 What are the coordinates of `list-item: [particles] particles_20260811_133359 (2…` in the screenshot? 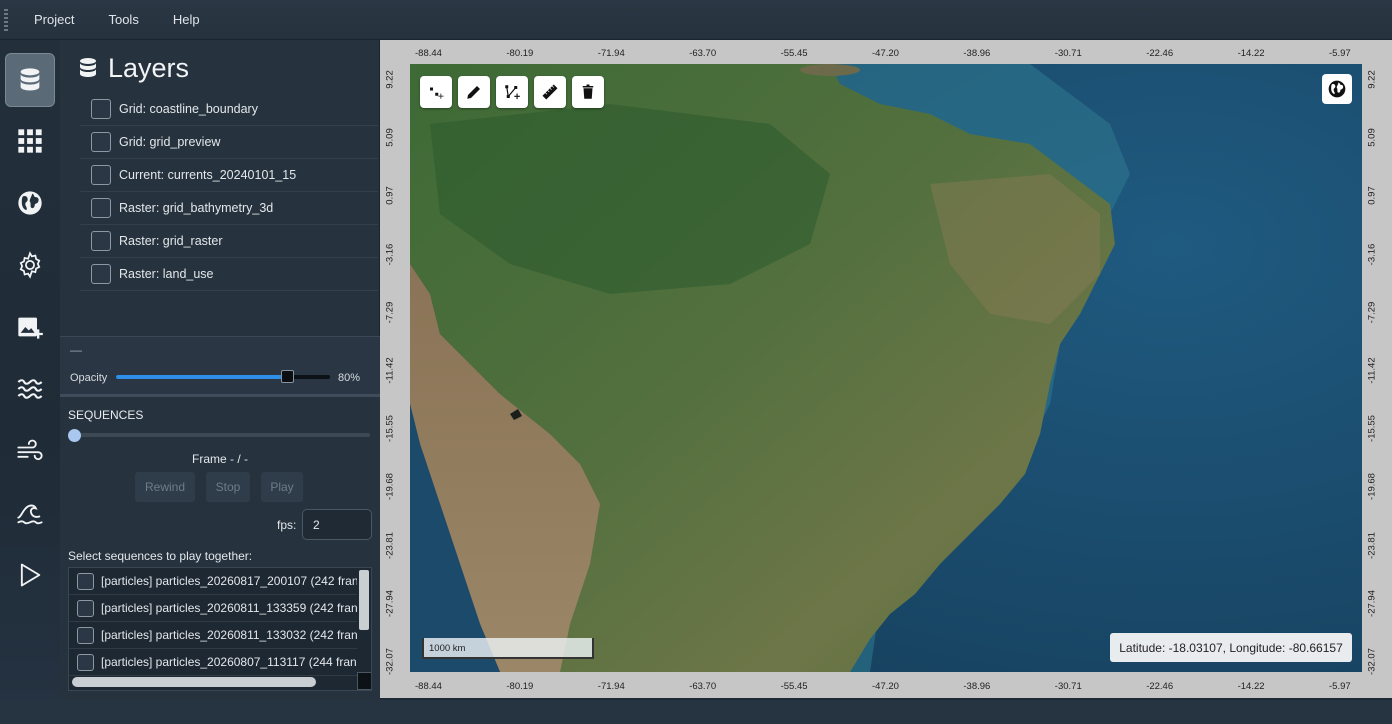 It's located at (213, 608).